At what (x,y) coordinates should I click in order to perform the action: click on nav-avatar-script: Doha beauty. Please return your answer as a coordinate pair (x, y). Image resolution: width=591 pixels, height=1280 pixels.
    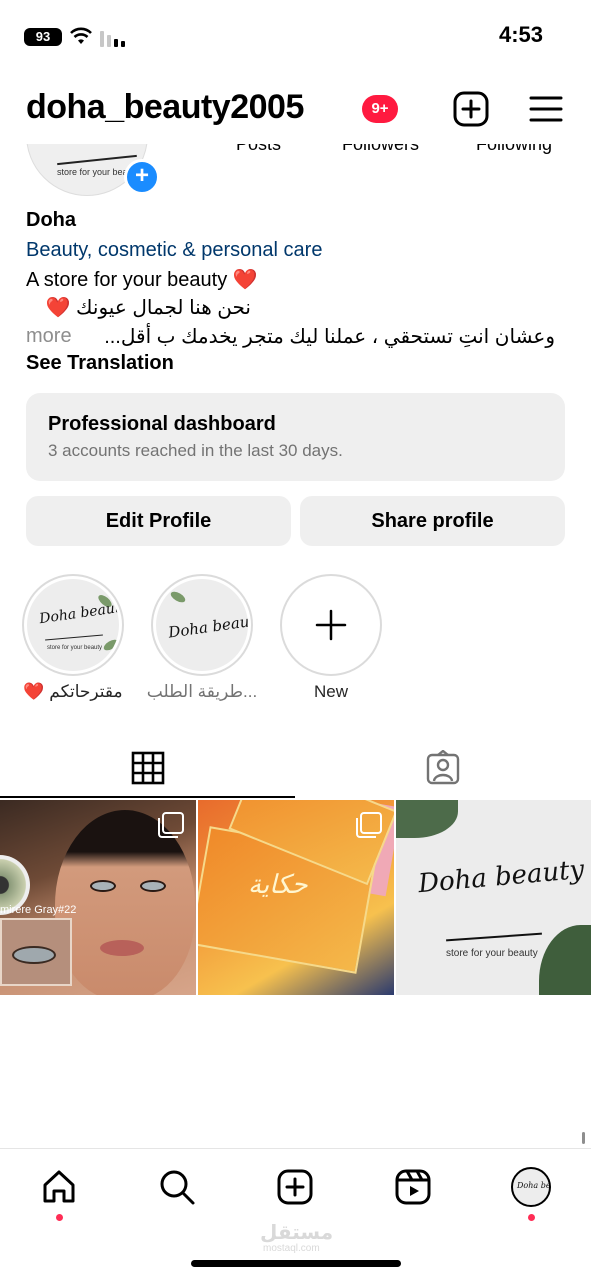
    Looking at the image, I should click on (534, 1185).